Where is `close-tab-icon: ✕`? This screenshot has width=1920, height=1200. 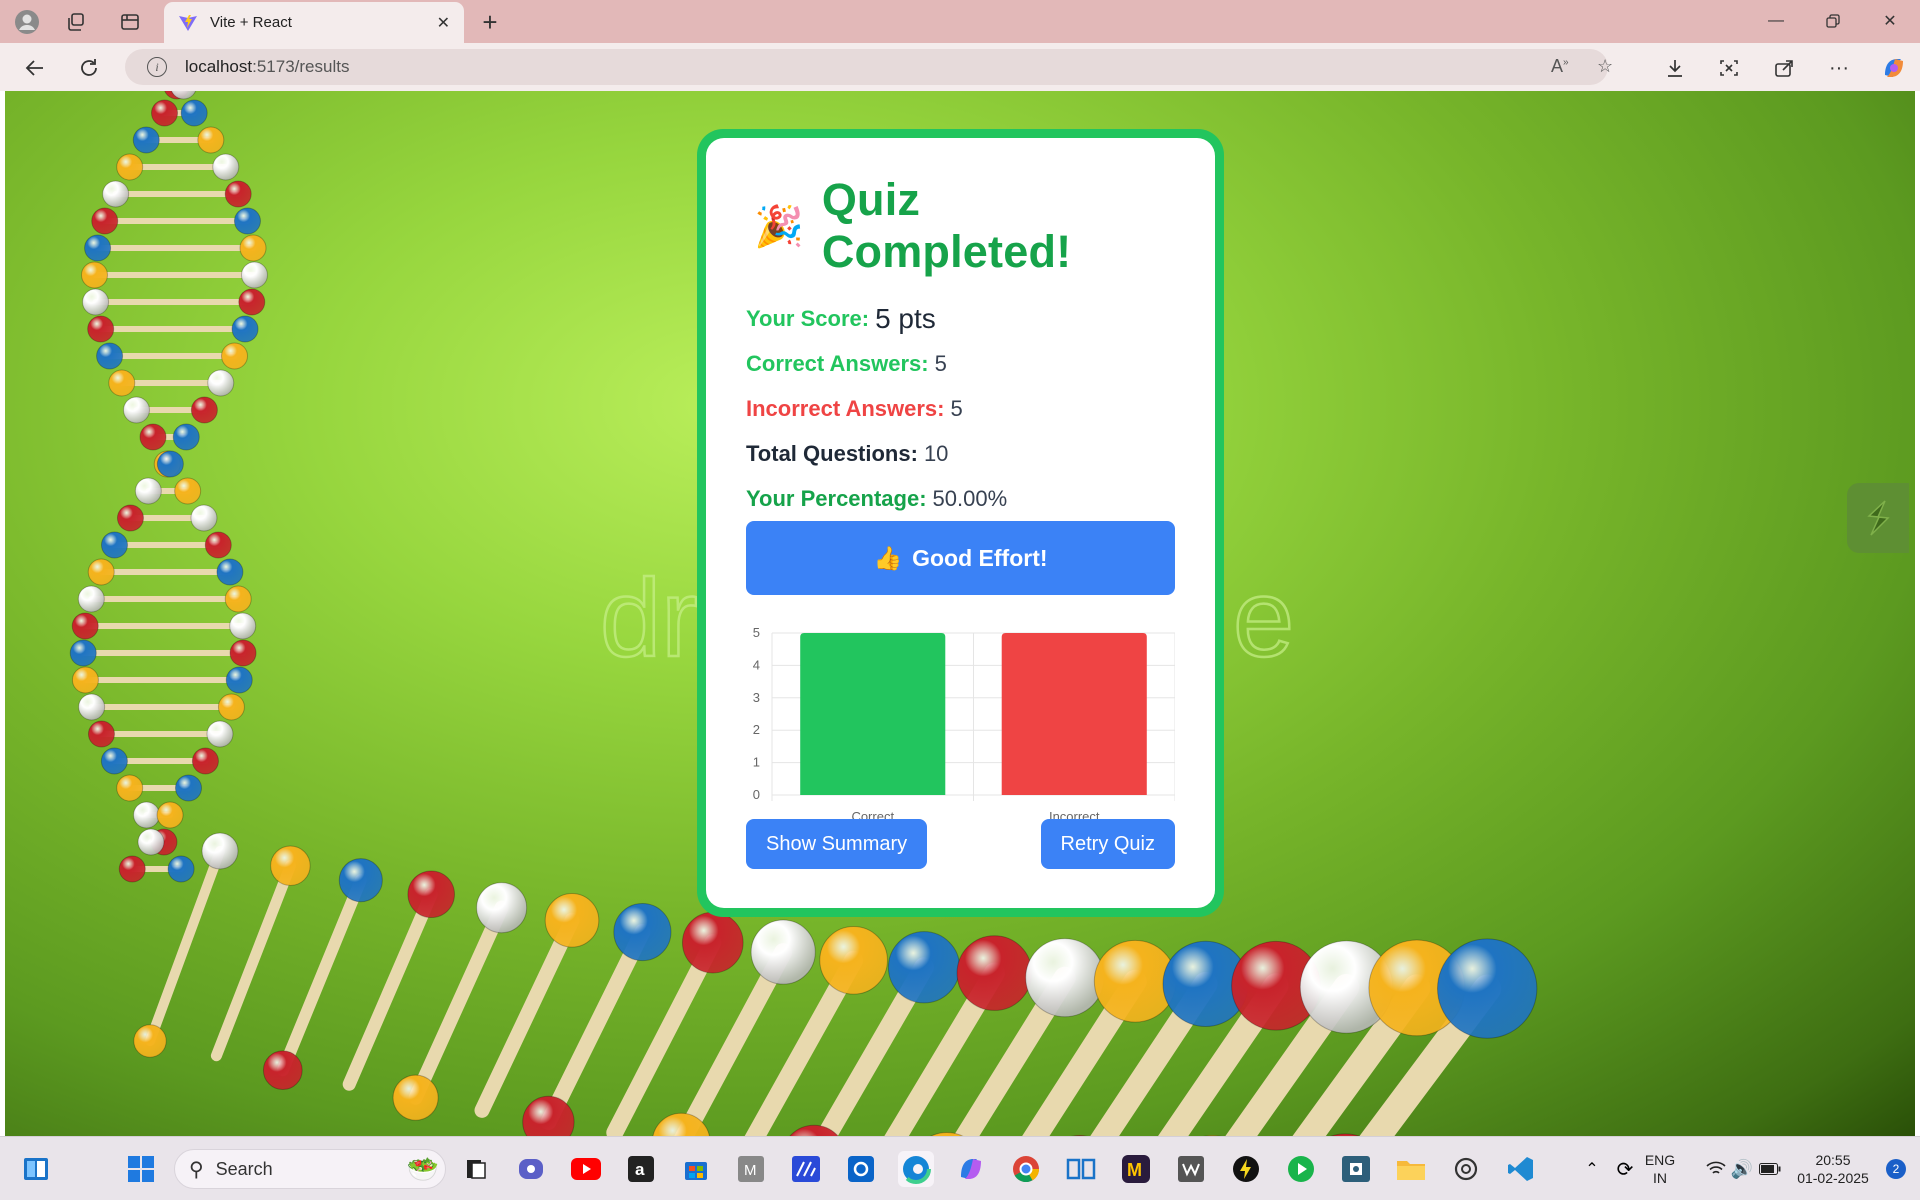 close-tab-icon: ✕ is located at coordinates (443, 23).